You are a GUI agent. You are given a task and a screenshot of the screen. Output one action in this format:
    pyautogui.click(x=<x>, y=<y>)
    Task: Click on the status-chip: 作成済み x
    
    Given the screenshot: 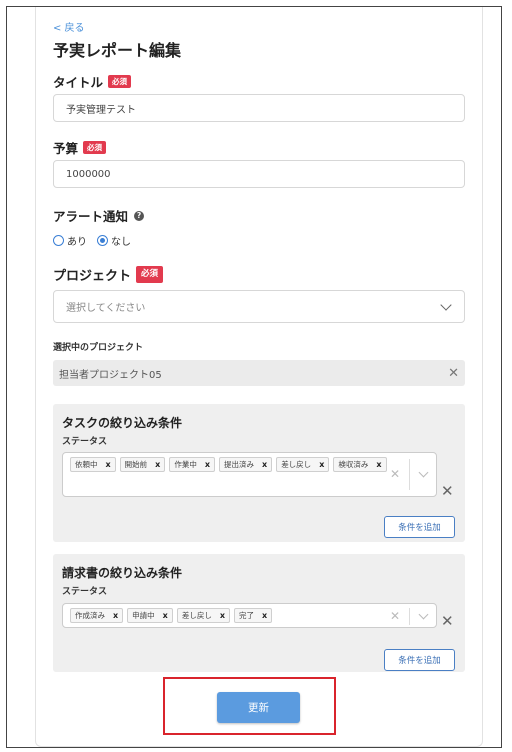 What is the action you would take?
    pyautogui.click(x=97, y=615)
    